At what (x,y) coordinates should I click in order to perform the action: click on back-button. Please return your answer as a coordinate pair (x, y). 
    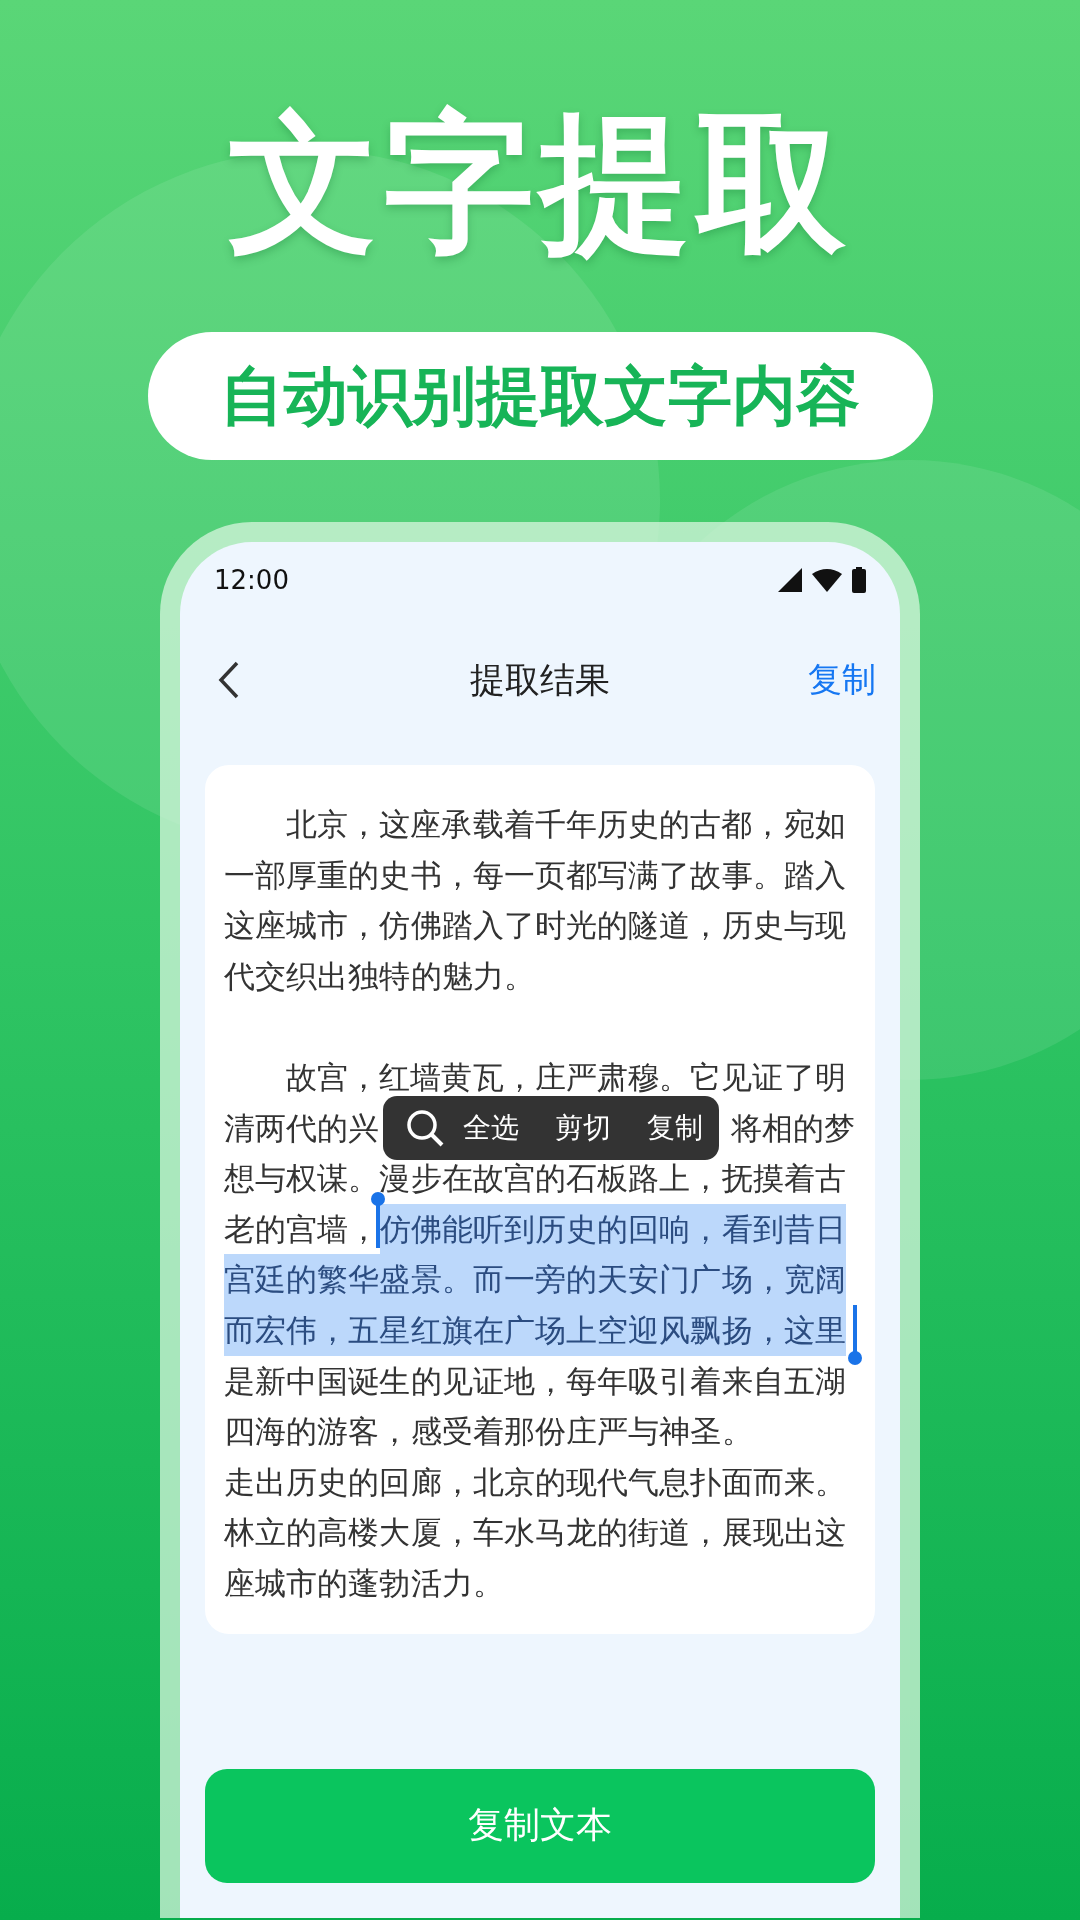
    Looking at the image, I should click on (229, 680).